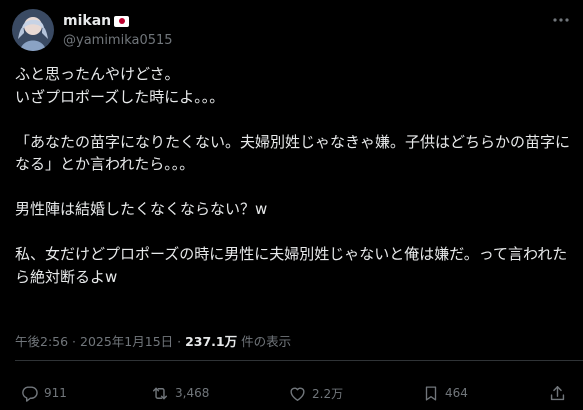 This screenshot has height=410, width=583. I want to click on bookmark-icon, so click(431, 393).